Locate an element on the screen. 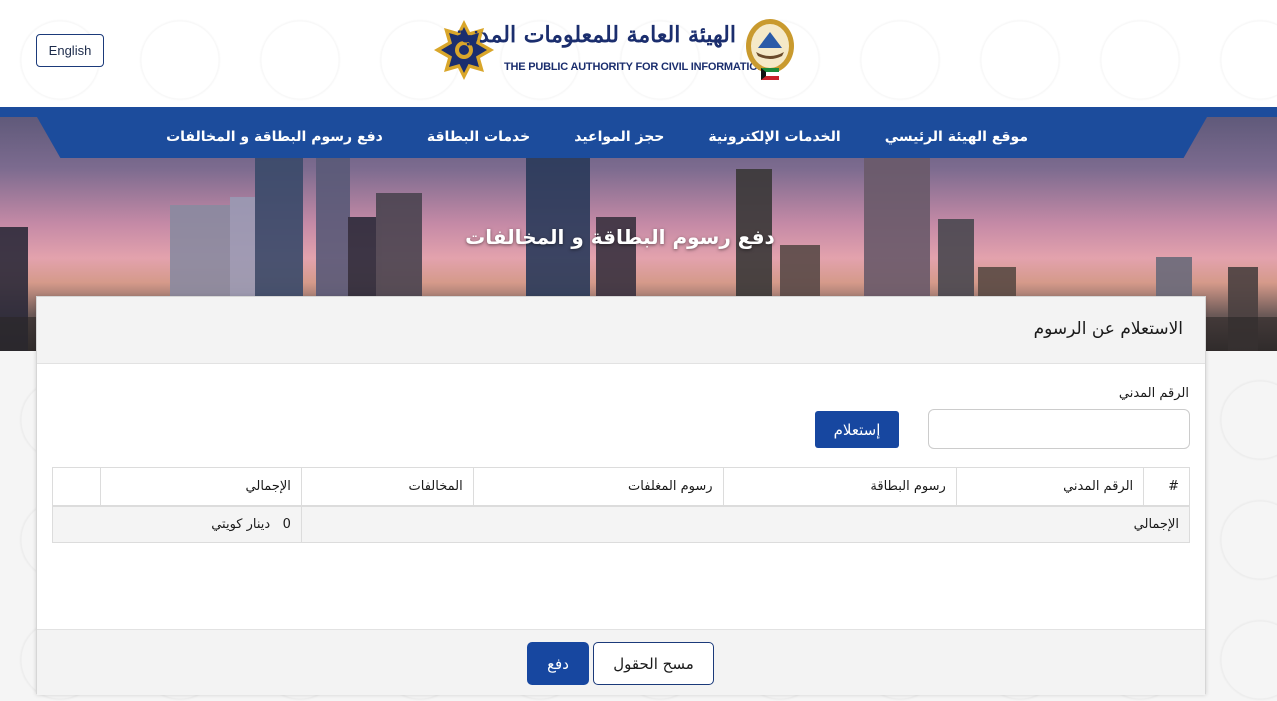 The width and height of the screenshot is (1277, 701). kuwait-emblem-icon is located at coordinates (770, 49).